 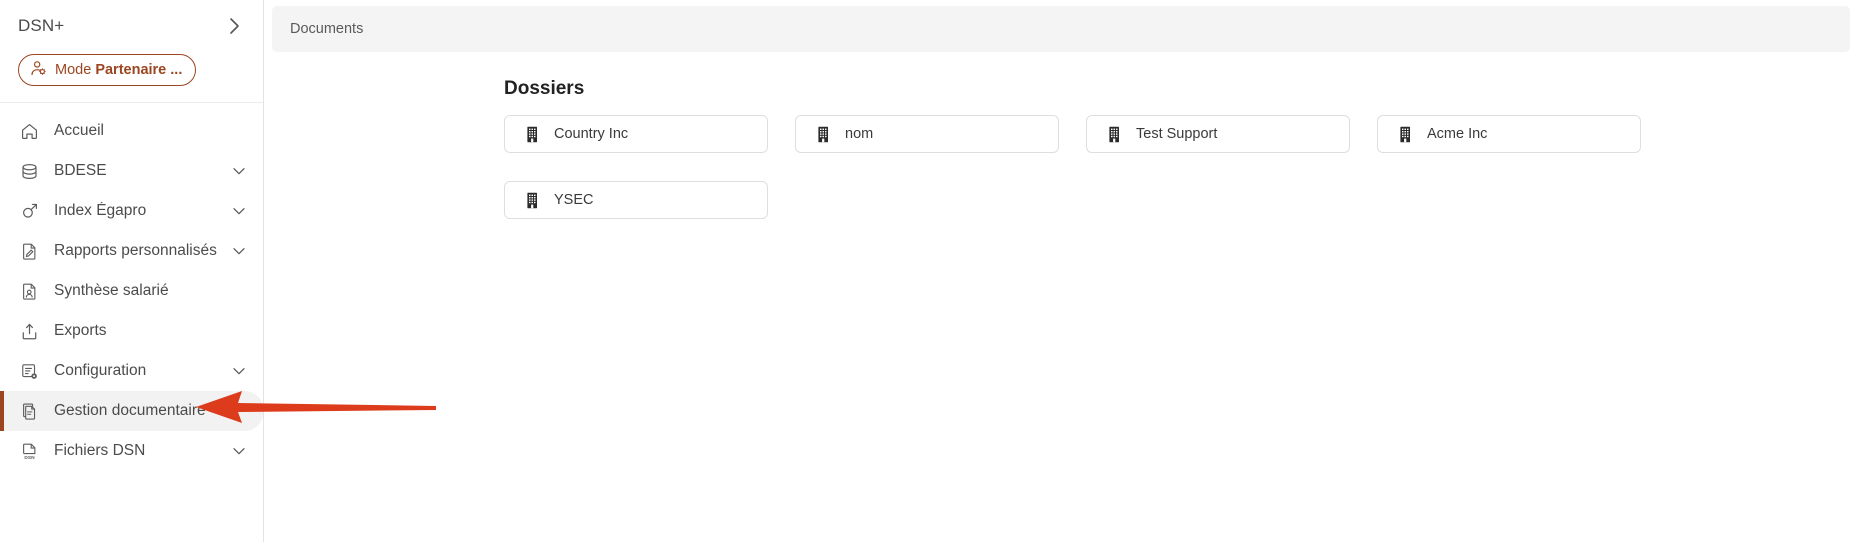 I want to click on home-icon, so click(x=29, y=131).